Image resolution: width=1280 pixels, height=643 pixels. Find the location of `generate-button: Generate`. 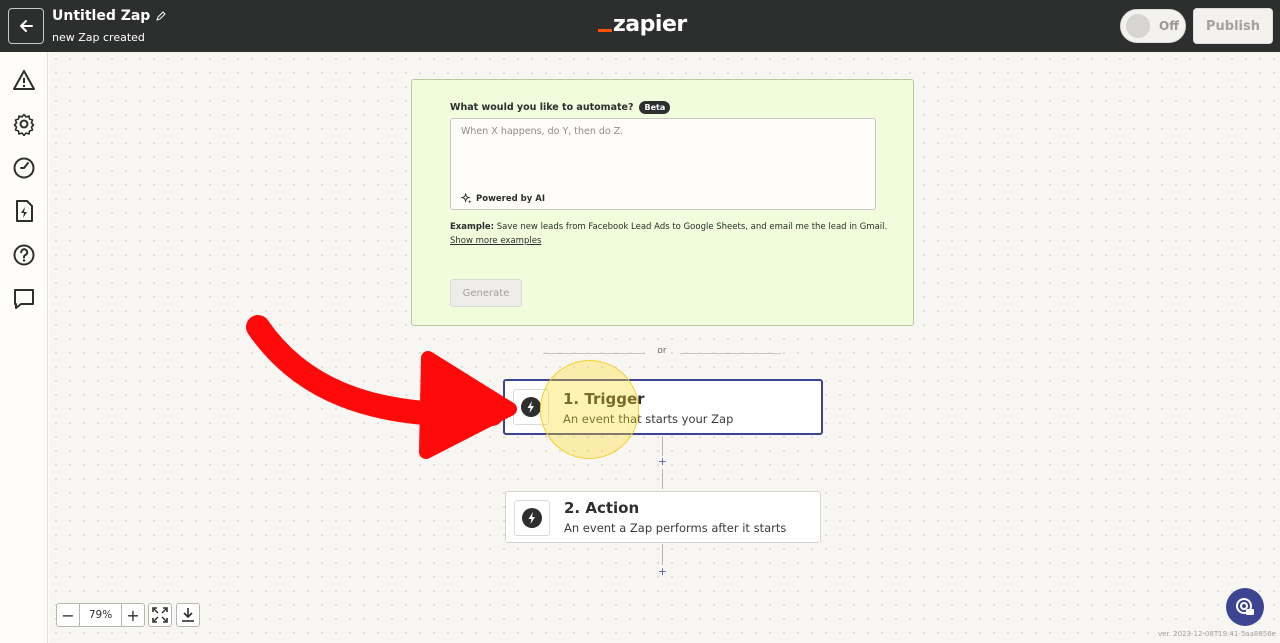

generate-button: Generate is located at coordinates (486, 293).